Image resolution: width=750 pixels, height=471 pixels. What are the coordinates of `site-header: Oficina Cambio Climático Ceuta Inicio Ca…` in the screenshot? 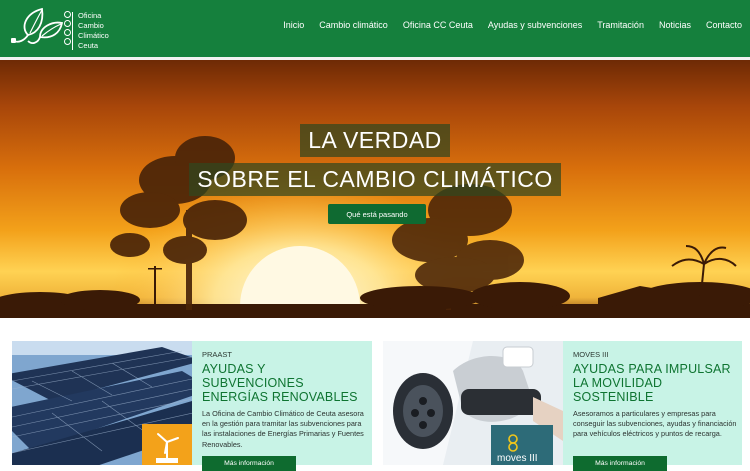 It's located at (375, 28).